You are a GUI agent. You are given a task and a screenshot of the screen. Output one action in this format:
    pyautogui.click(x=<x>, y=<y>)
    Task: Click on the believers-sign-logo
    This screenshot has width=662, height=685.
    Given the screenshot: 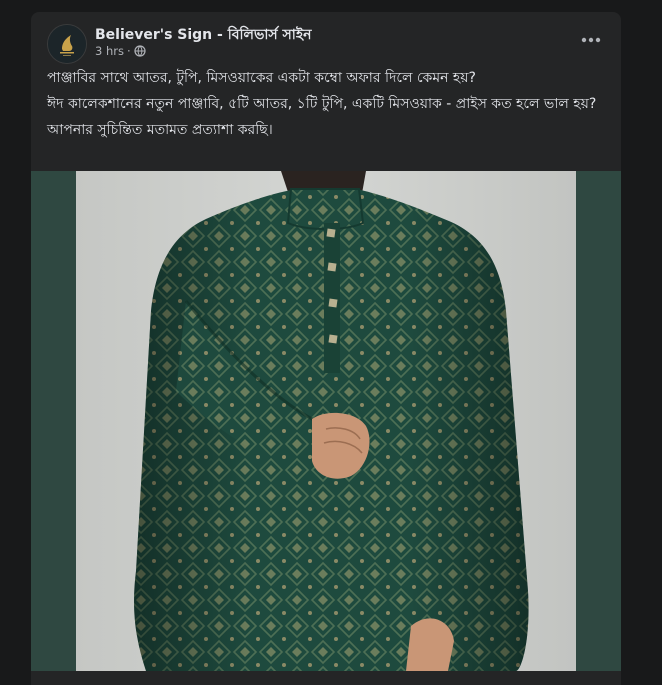 What is the action you would take?
    pyautogui.click(x=67, y=44)
    